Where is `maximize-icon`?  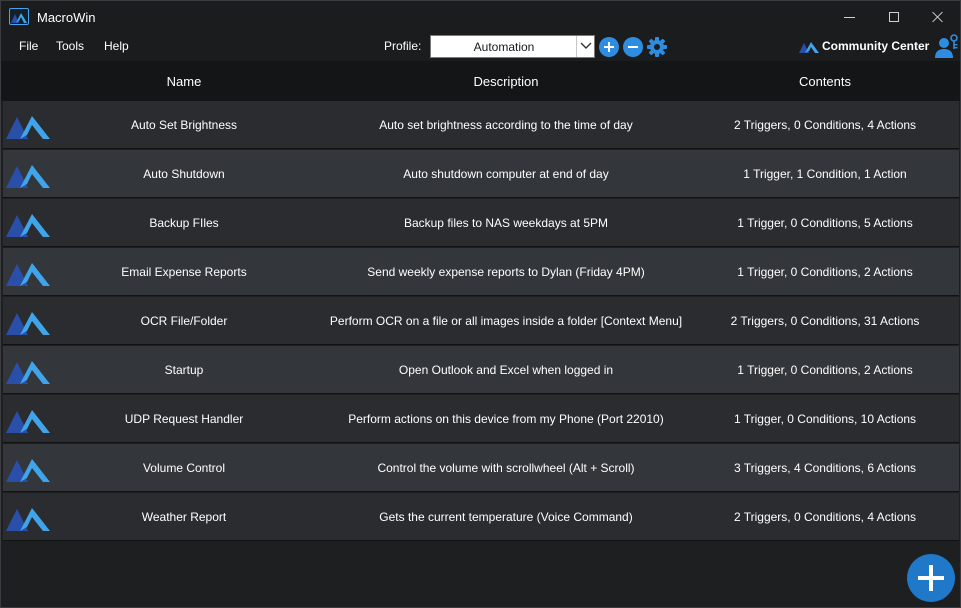
maximize-icon is located at coordinates (894, 17).